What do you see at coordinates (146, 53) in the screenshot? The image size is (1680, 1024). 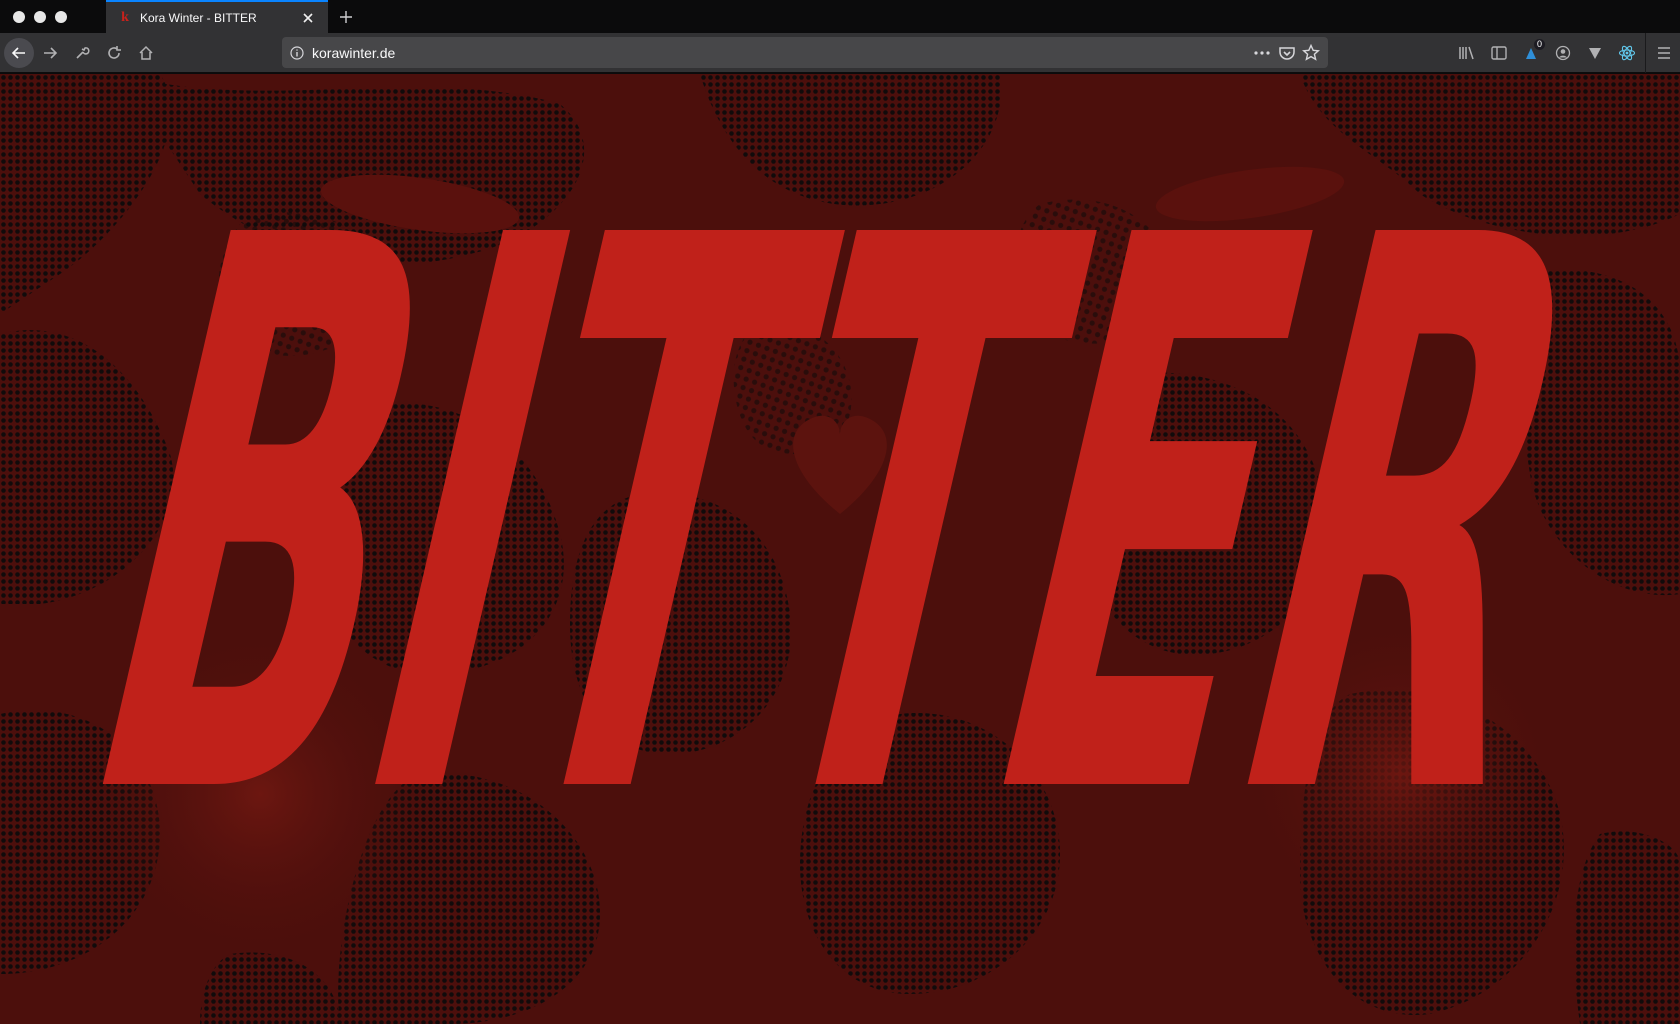 I see `home-button` at bounding box center [146, 53].